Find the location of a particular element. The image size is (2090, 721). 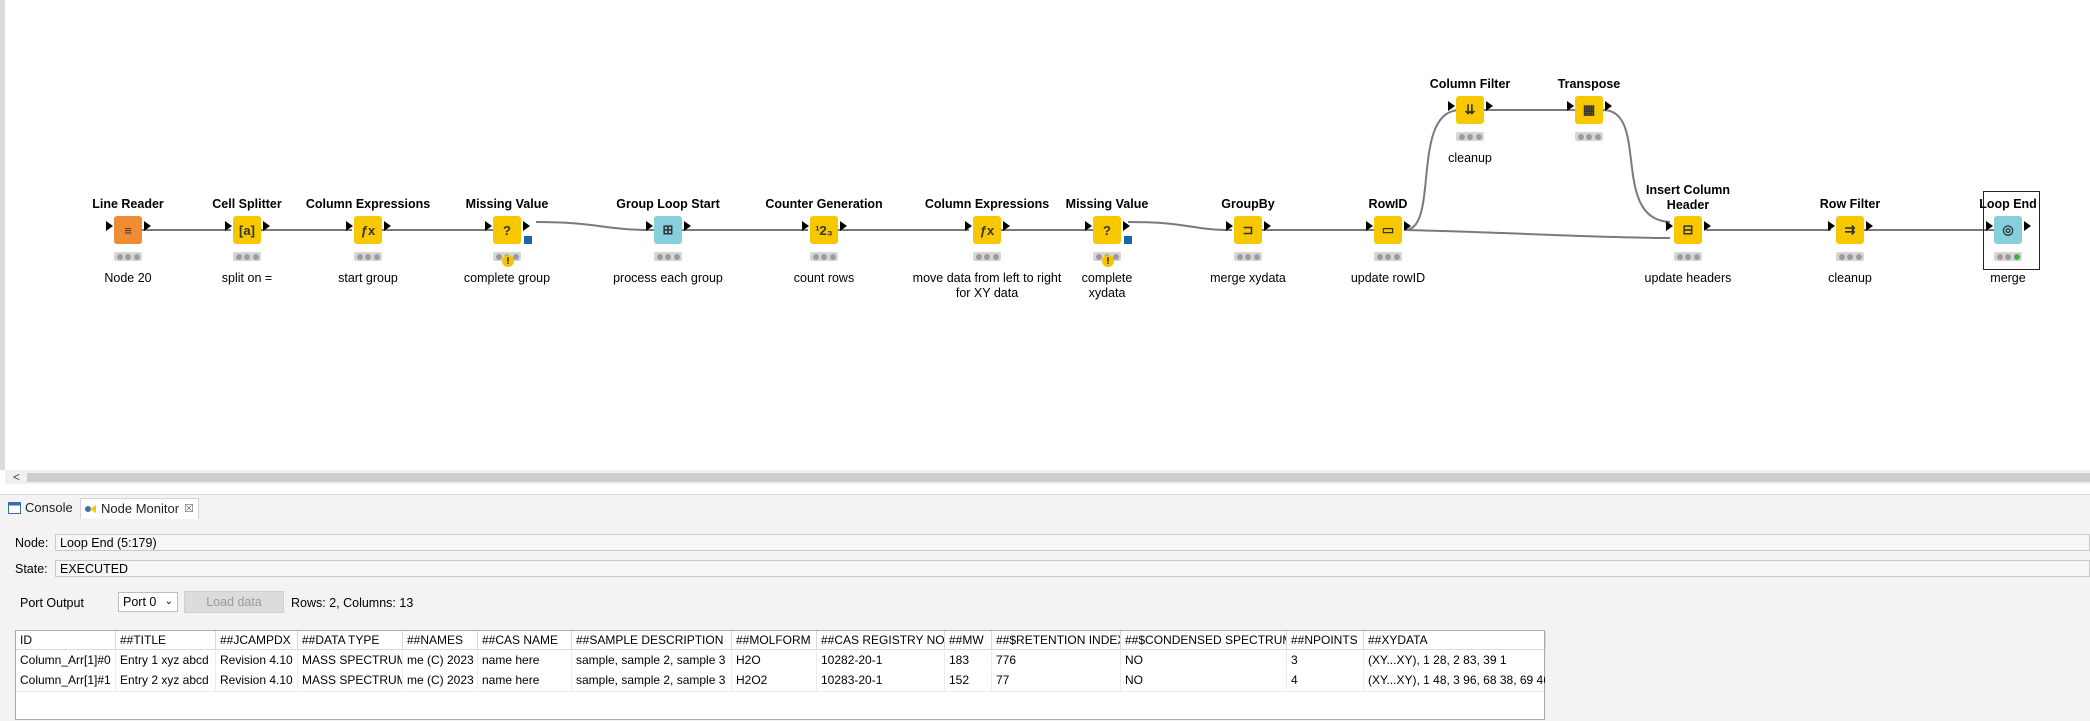

row-filter-icon: ⇉ is located at coordinates (1850, 230).